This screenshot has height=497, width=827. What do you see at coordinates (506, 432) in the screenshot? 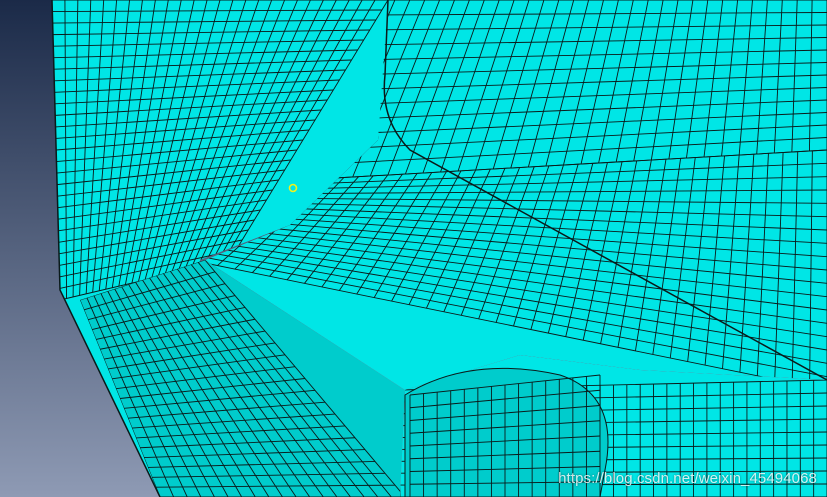
I see `mesh-hole-cutout` at bounding box center [506, 432].